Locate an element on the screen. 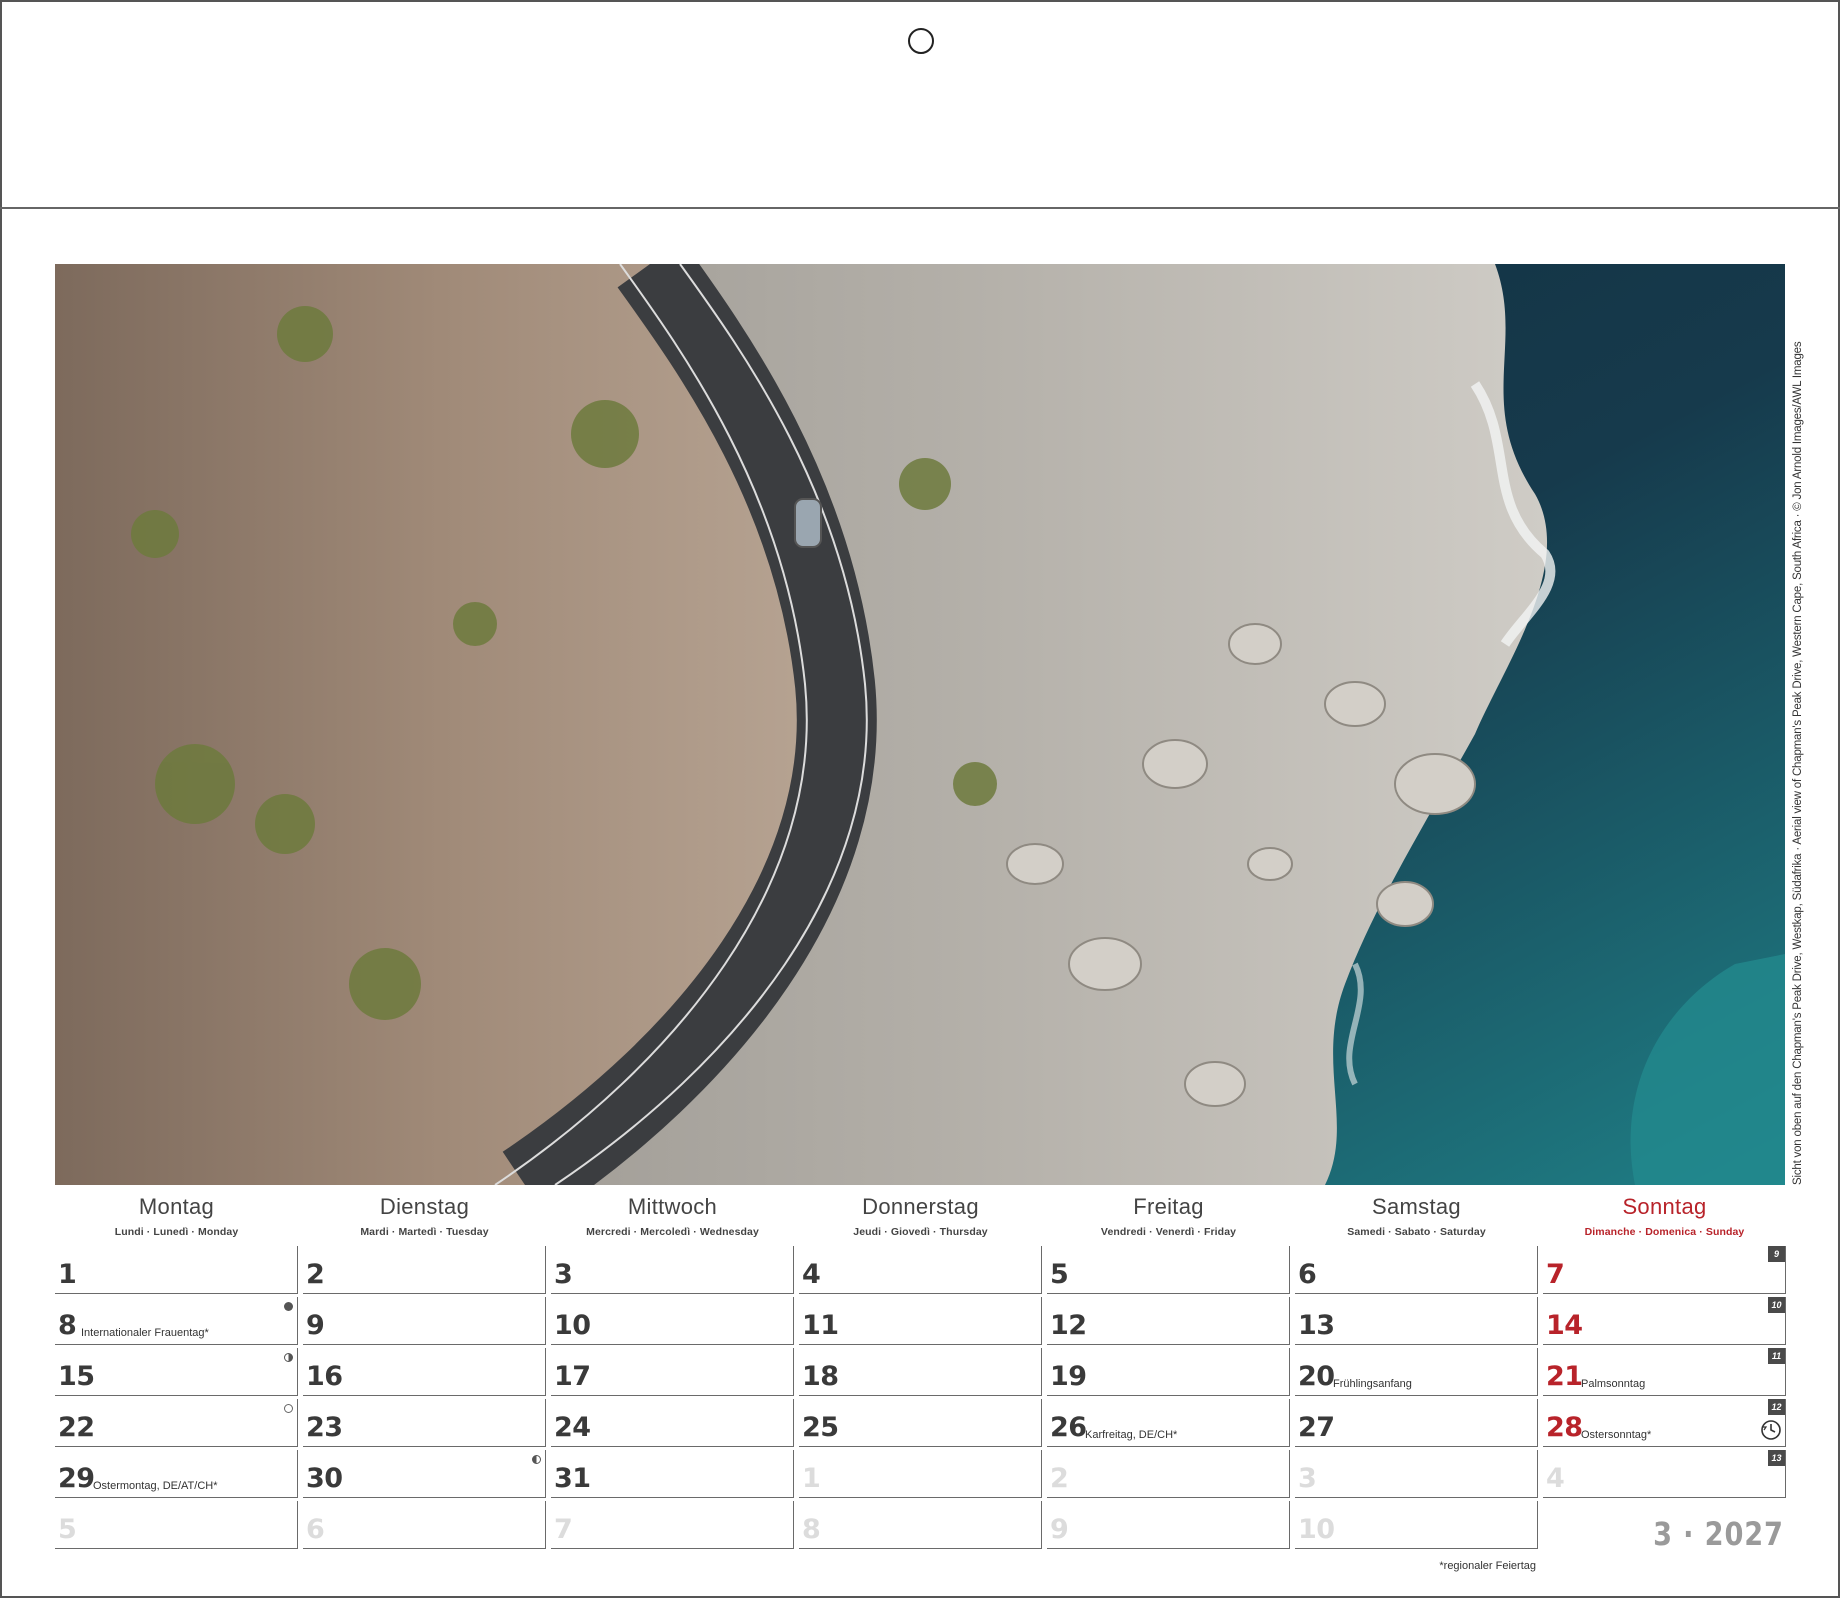 Image resolution: width=1840 pixels, height=1598 pixels. day-name: Donnerstag is located at coordinates (920, 1206).